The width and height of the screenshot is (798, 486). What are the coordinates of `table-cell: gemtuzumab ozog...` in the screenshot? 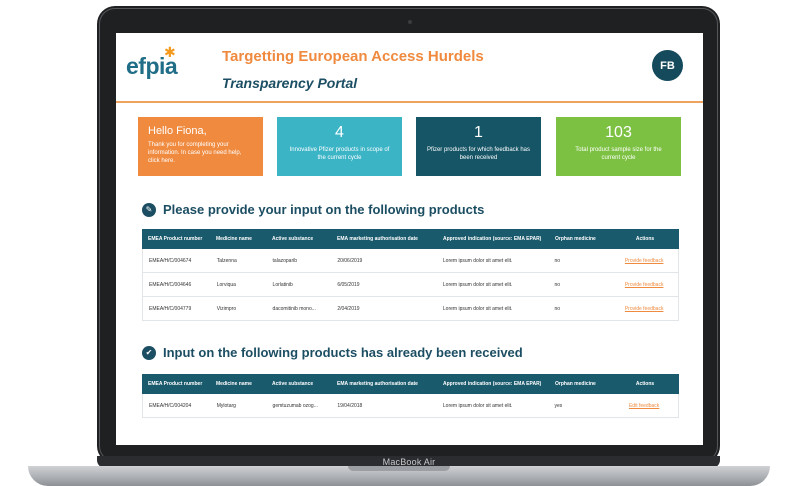 It's located at (295, 405).